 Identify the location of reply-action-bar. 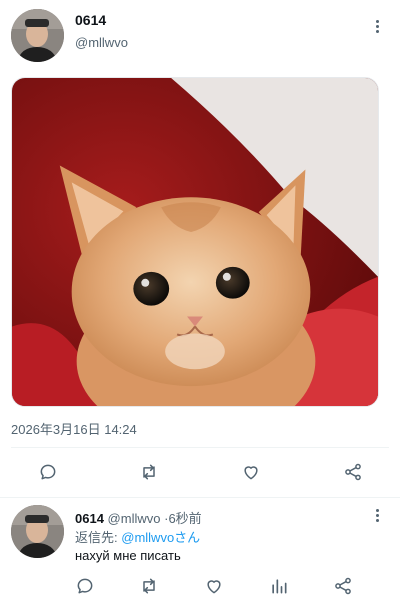
(200, 586).